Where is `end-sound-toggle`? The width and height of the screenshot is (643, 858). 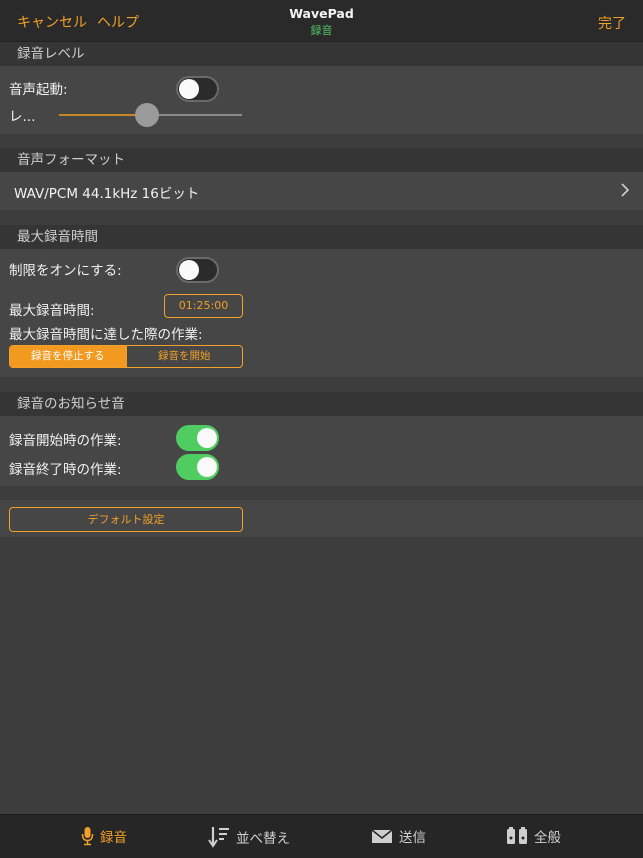 end-sound-toggle is located at coordinates (197, 467).